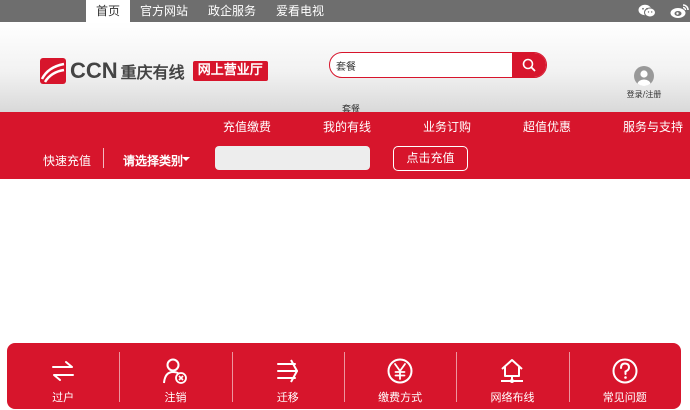 This screenshot has height=410, width=690. Describe the element at coordinates (230, 71) in the screenshot. I see `logo-badge: 网上营业厅` at that location.